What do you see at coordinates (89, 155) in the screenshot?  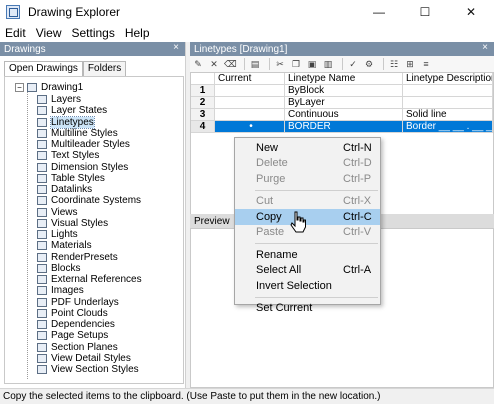 I see `tree-item: Text Styles` at bounding box center [89, 155].